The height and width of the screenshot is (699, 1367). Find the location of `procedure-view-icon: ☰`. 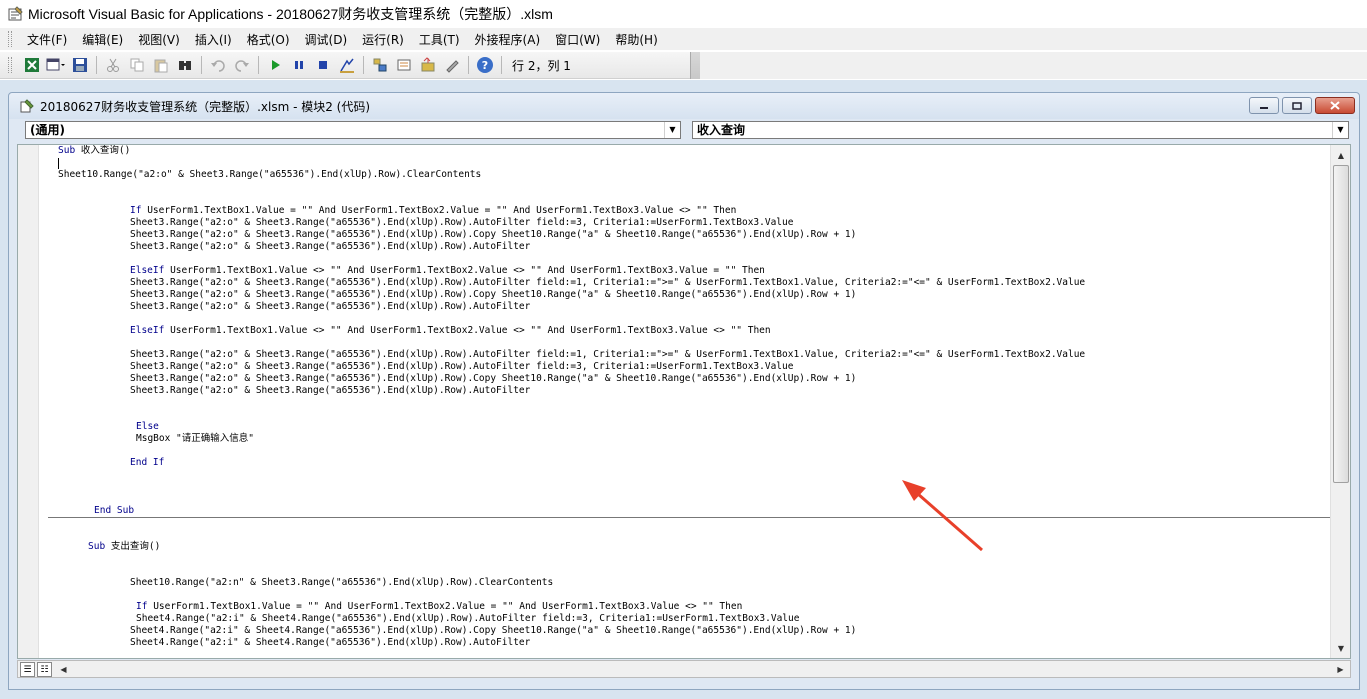

procedure-view-icon: ☰ is located at coordinates (27, 669).